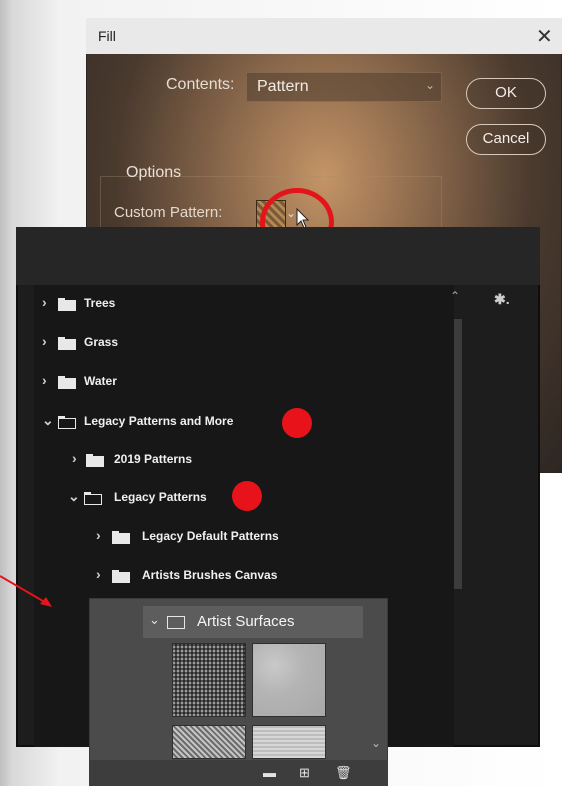 This screenshot has width=562, height=786. What do you see at coordinates (232, 306) in the screenshot?
I see `tree-row-trees: › Trees` at bounding box center [232, 306].